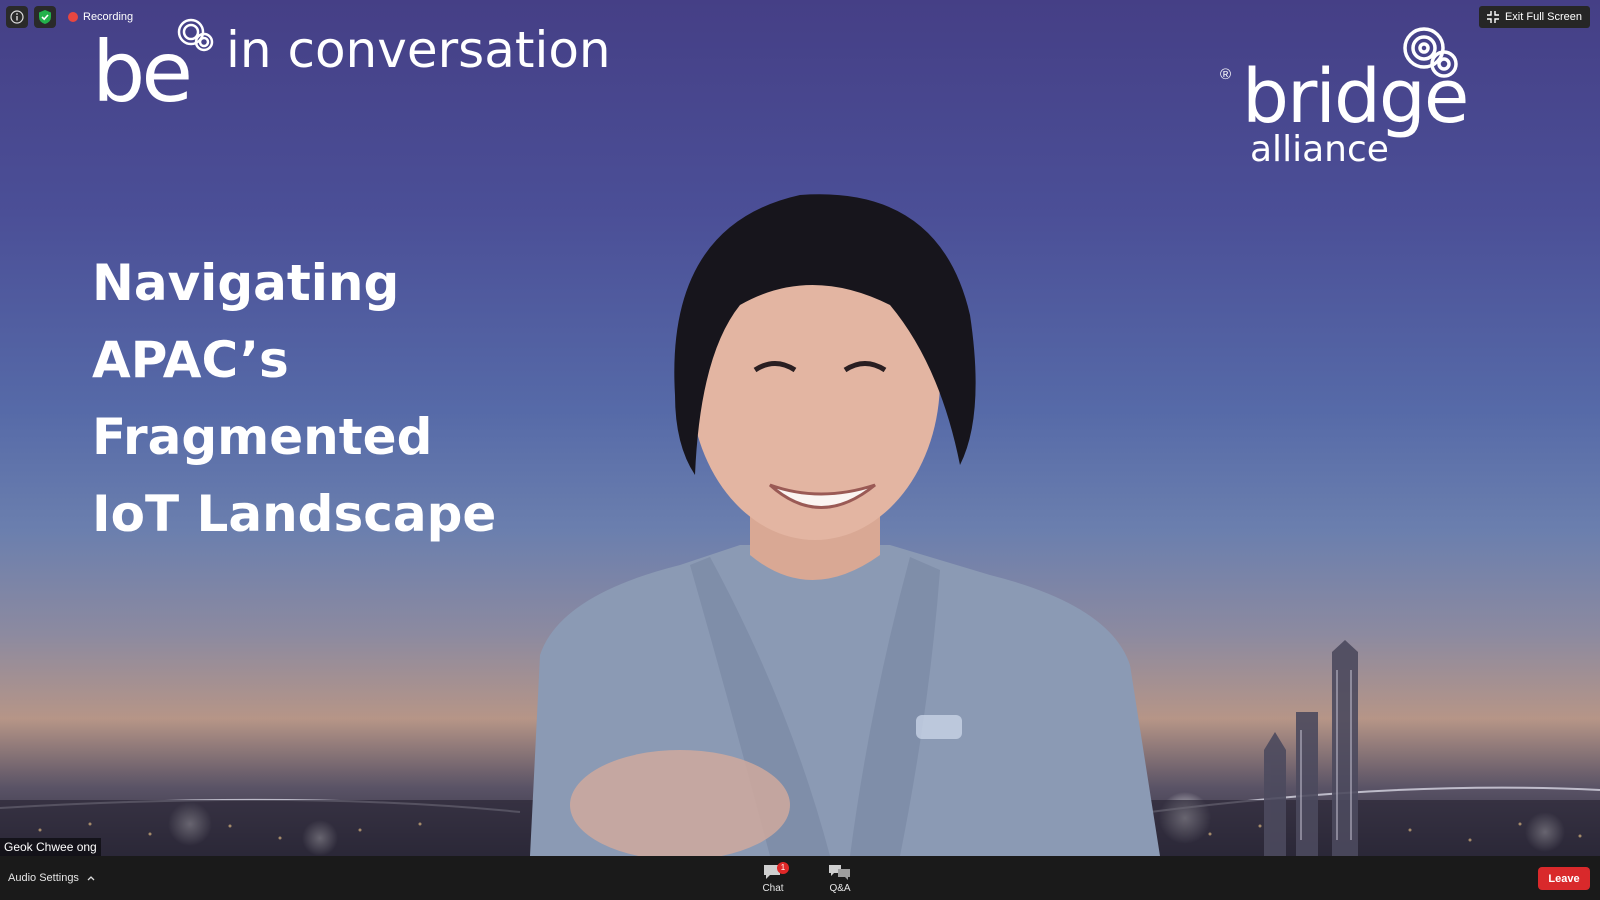 Image resolution: width=1600 pixels, height=900 pixels. I want to click on brand-tagline: in conversation, so click(418, 50).